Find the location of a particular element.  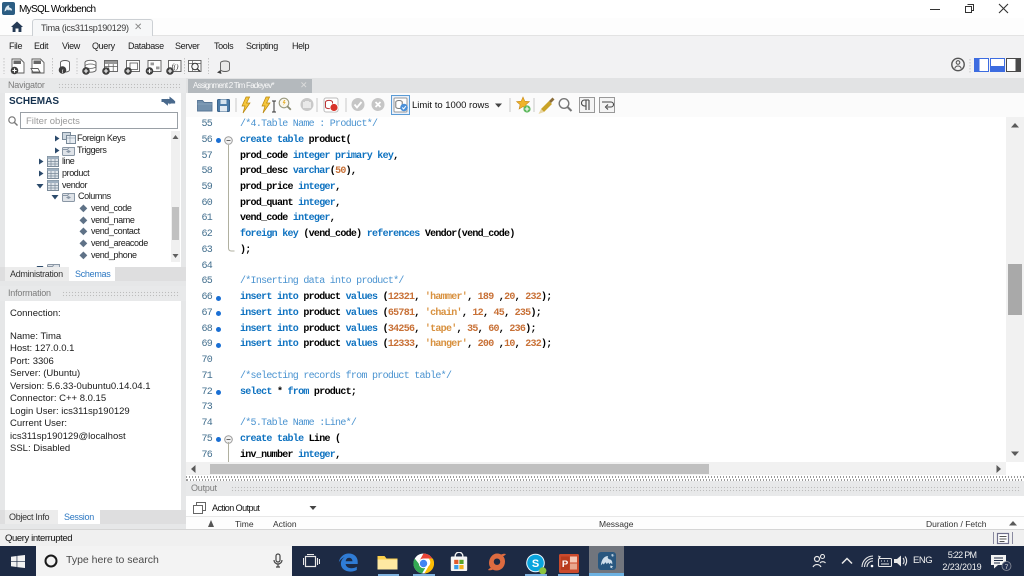

svg-text: 7 is located at coordinates (1007, 567).